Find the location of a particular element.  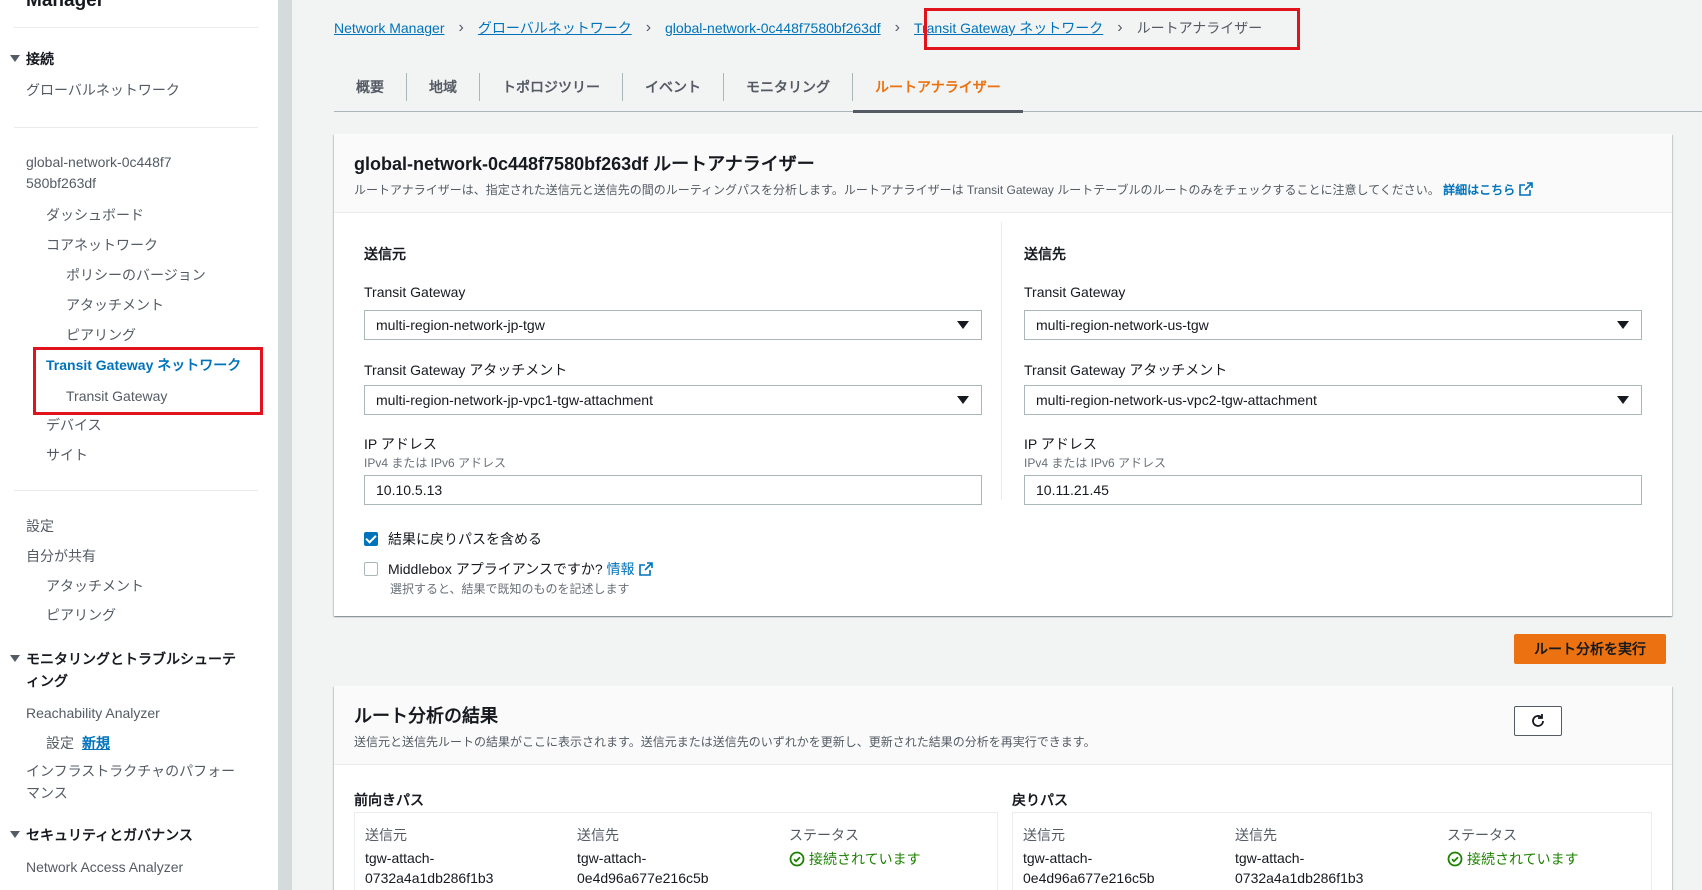

tab-route-analyzer: ルートアナライザー is located at coordinates (938, 93).